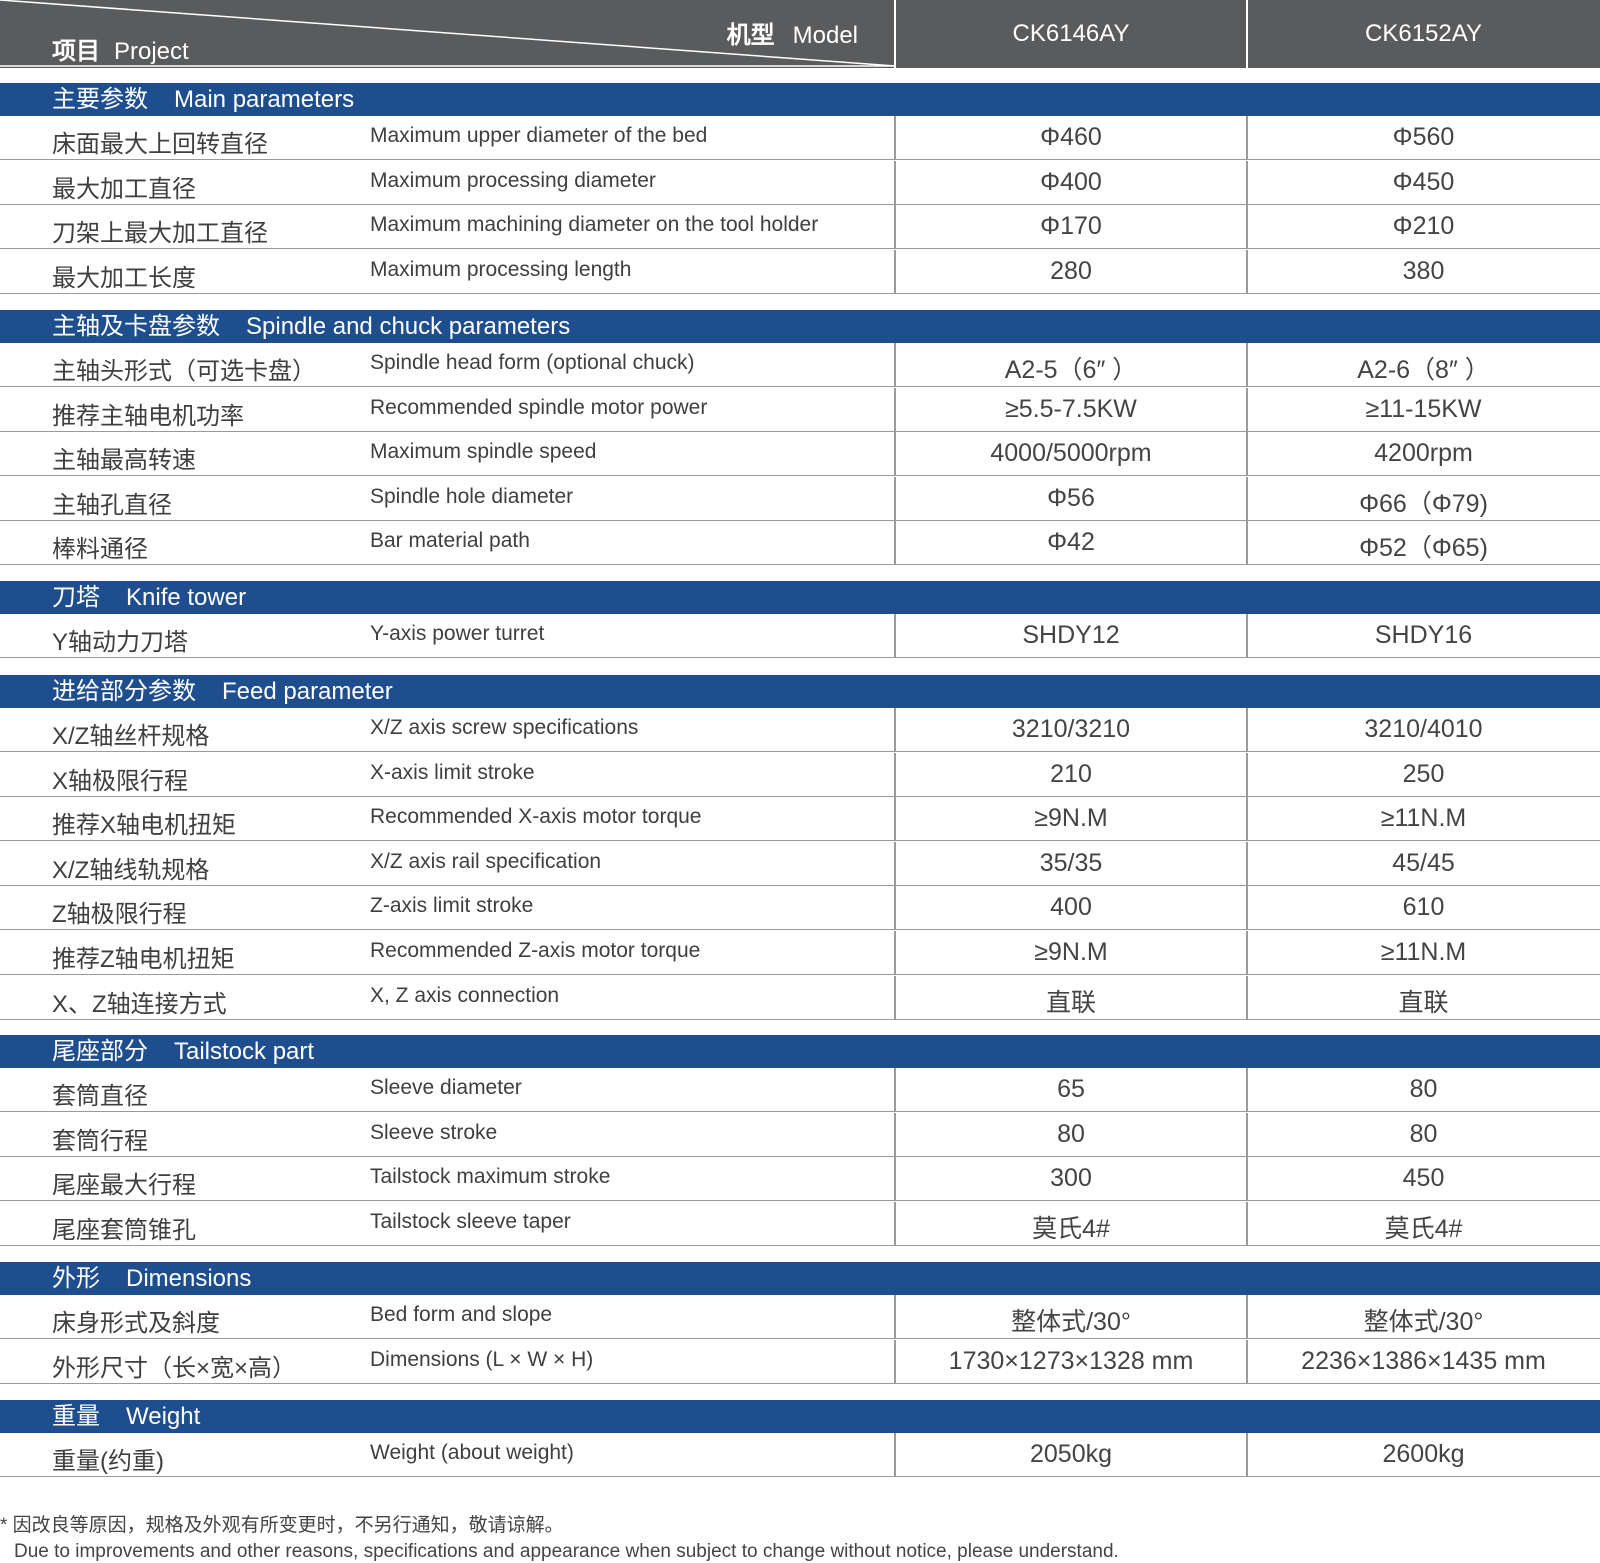 This screenshot has height=1563, width=1600. I want to click on model-column-header: CK6152AY, so click(1423, 33).